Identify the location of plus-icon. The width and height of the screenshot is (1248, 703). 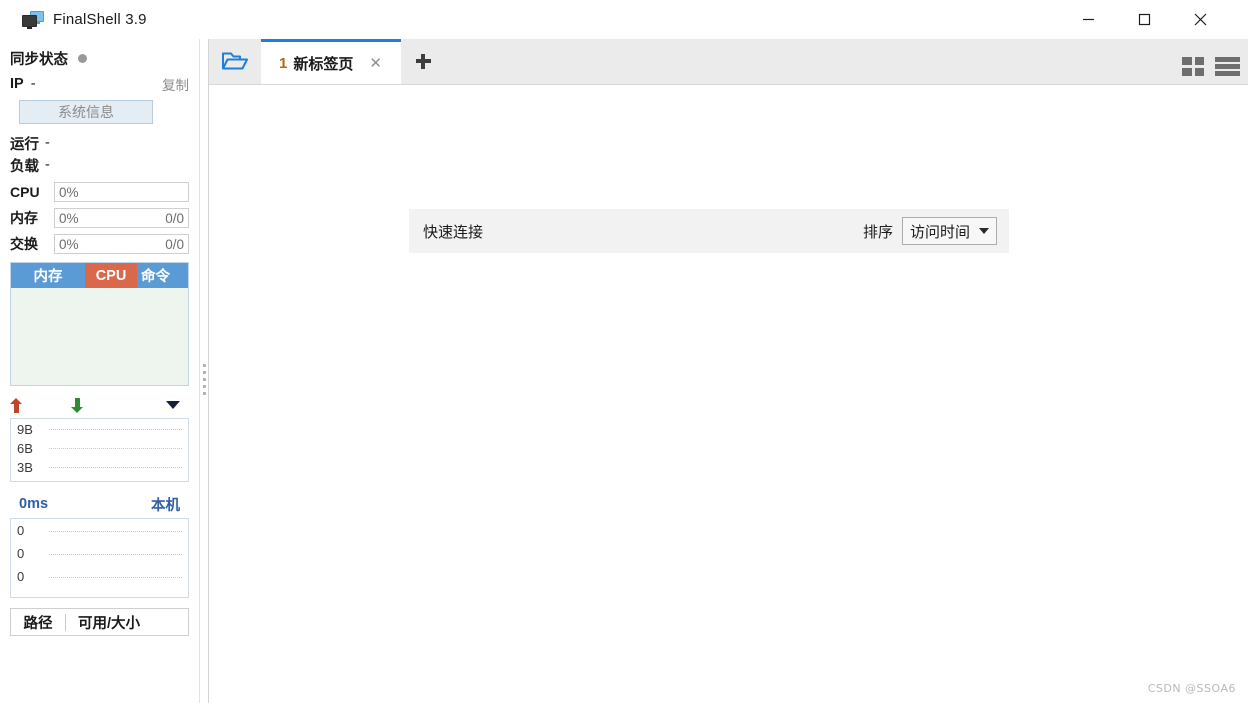
(423, 61).